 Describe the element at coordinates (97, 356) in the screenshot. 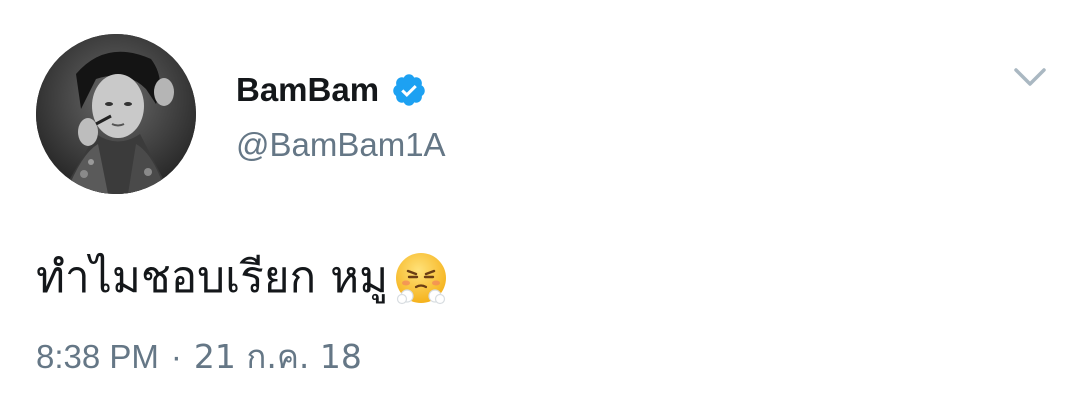

I see `tweet-time: 8:38 PM` at that location.